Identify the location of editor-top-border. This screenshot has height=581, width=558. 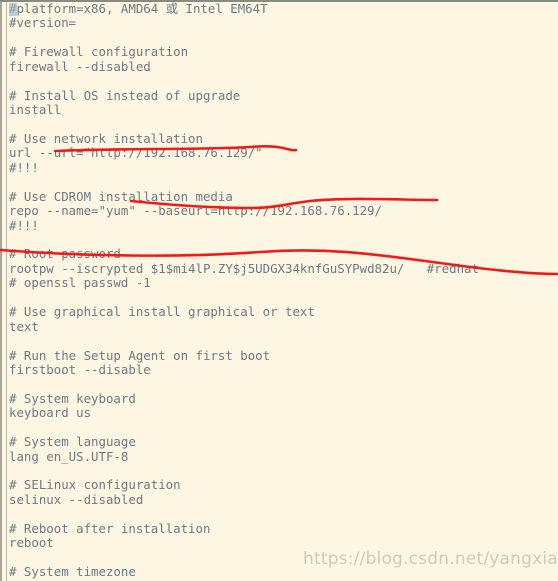
(279, 1).